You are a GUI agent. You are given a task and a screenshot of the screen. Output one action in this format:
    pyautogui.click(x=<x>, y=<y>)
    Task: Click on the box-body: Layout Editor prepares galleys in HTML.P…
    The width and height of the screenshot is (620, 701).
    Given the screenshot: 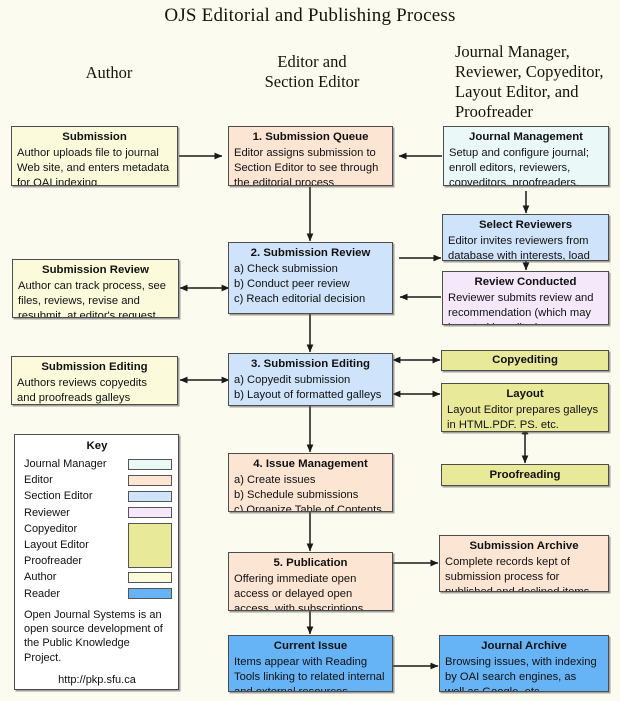 What is the action you would take?
    pyautogui.click(x=523, y=418)
    